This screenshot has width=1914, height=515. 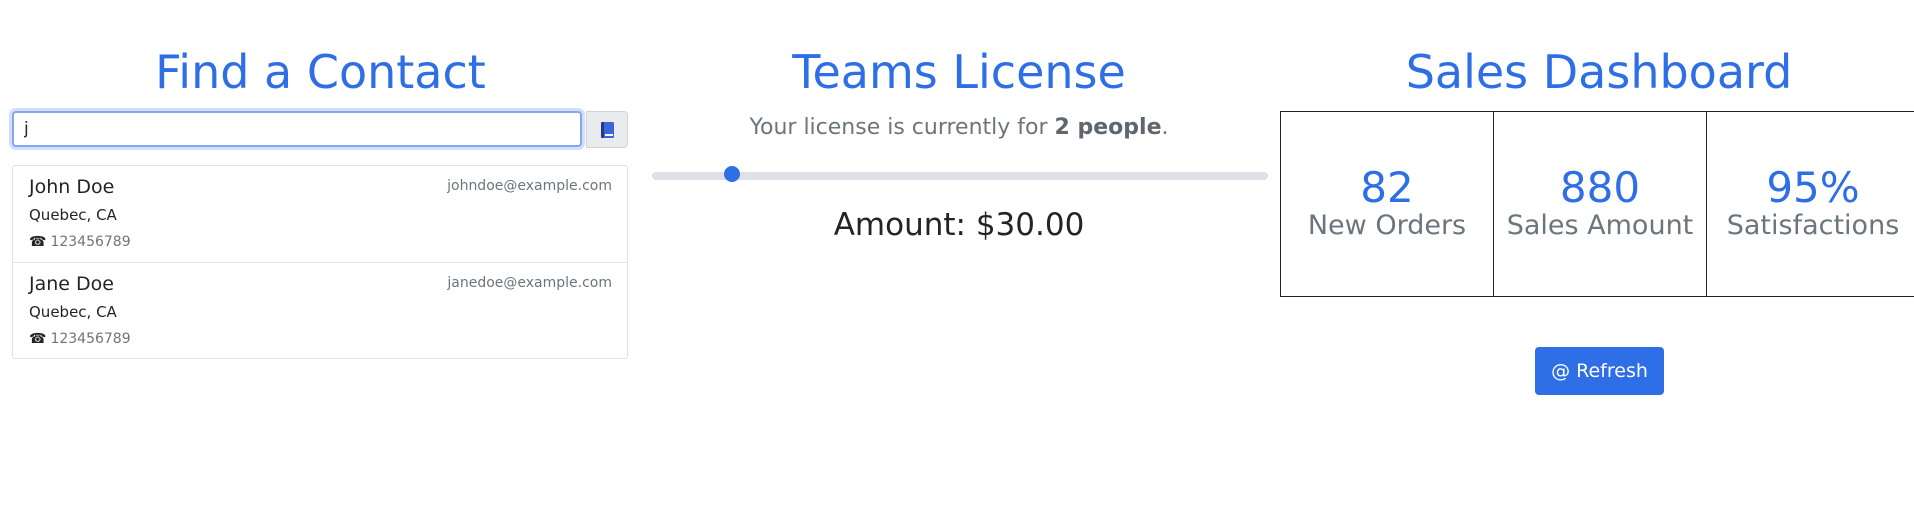 I want to click on stat-value: 95%, so click(x=1813, y=187).